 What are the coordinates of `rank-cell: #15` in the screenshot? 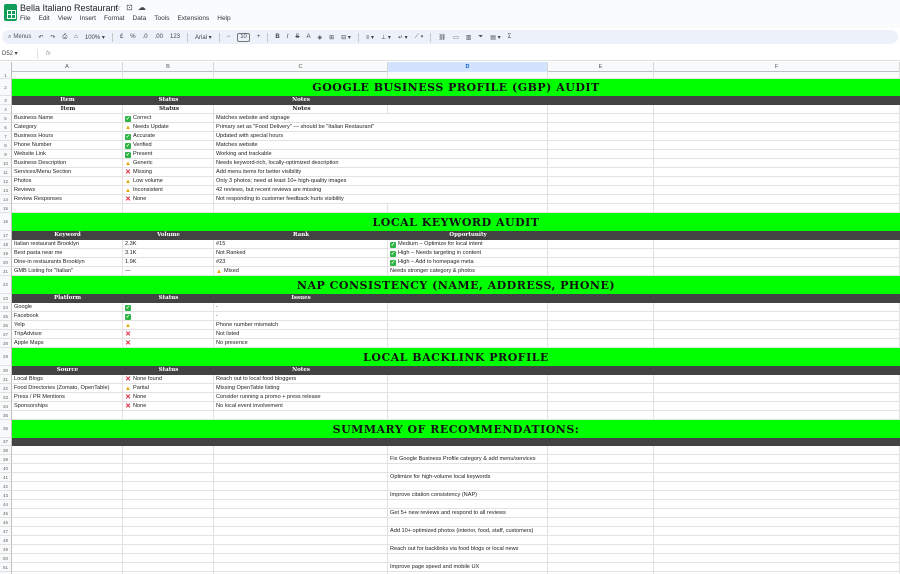 It's located at (301, 244).